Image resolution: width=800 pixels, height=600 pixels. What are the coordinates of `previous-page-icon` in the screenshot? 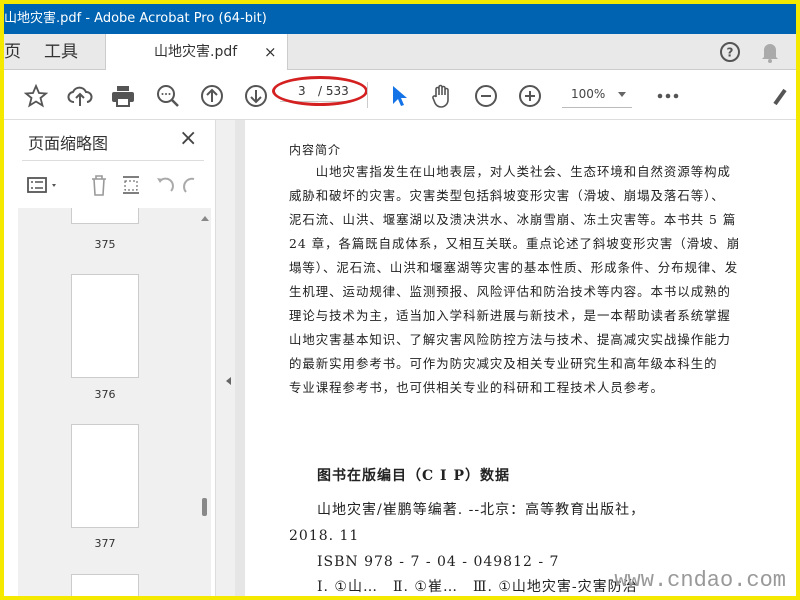 It's located at (212, 96).